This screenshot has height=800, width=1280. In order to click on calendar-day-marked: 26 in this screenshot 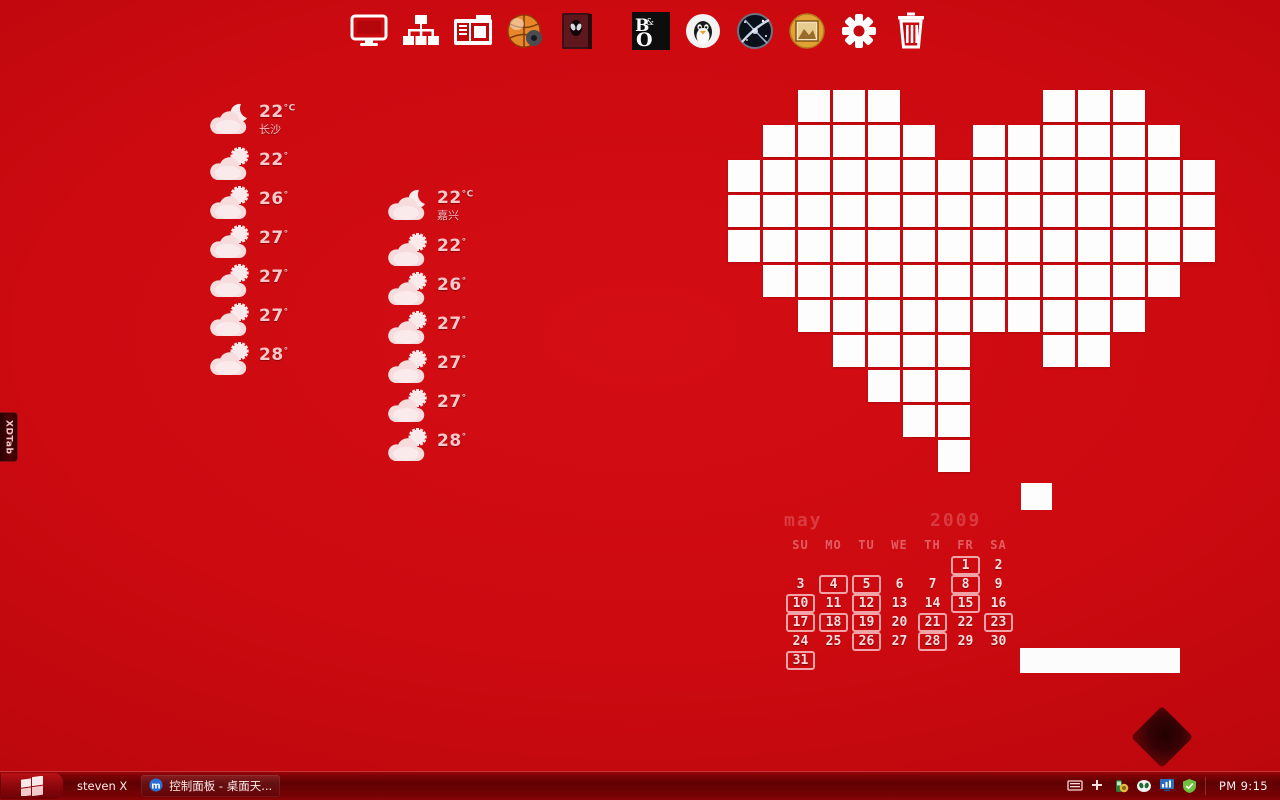, I will do `click(866, 641)`.